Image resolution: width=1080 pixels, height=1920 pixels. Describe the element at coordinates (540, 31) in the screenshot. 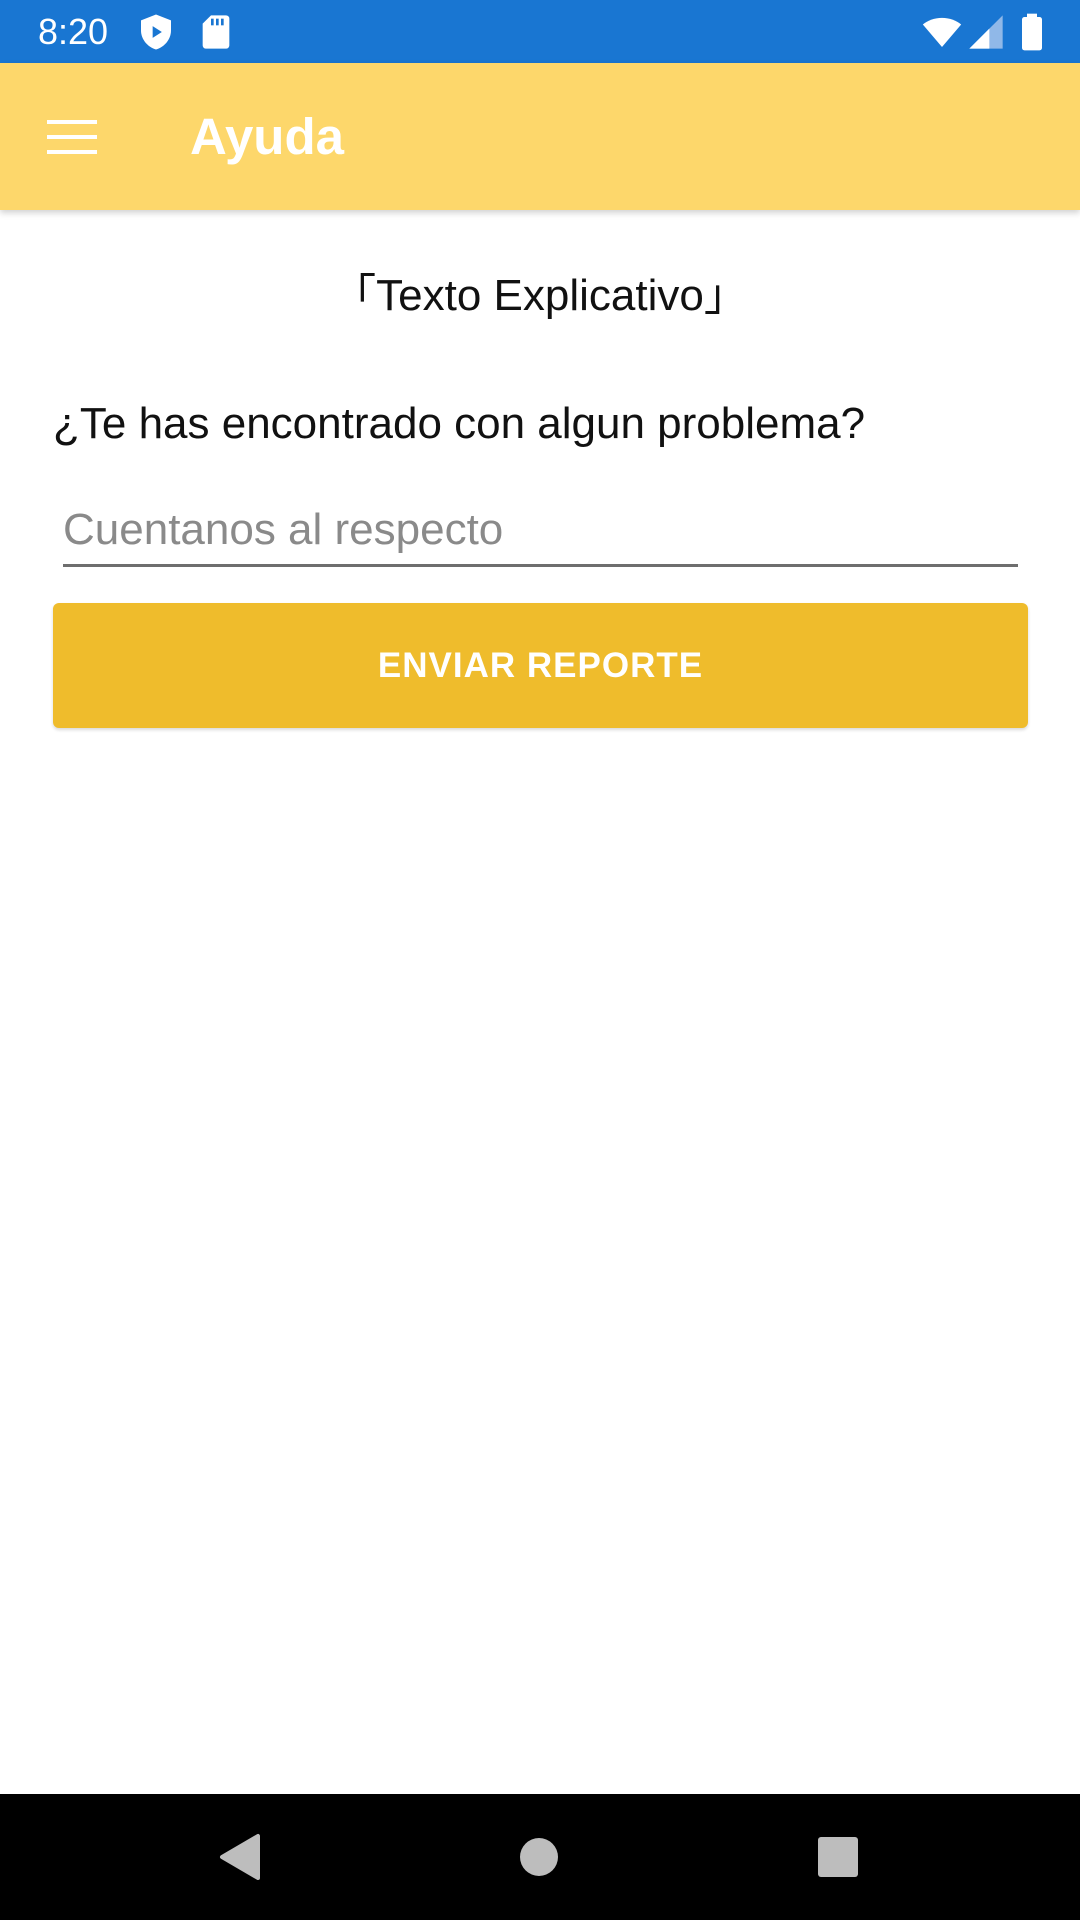

I see `status-bar: 8:20` at that location.